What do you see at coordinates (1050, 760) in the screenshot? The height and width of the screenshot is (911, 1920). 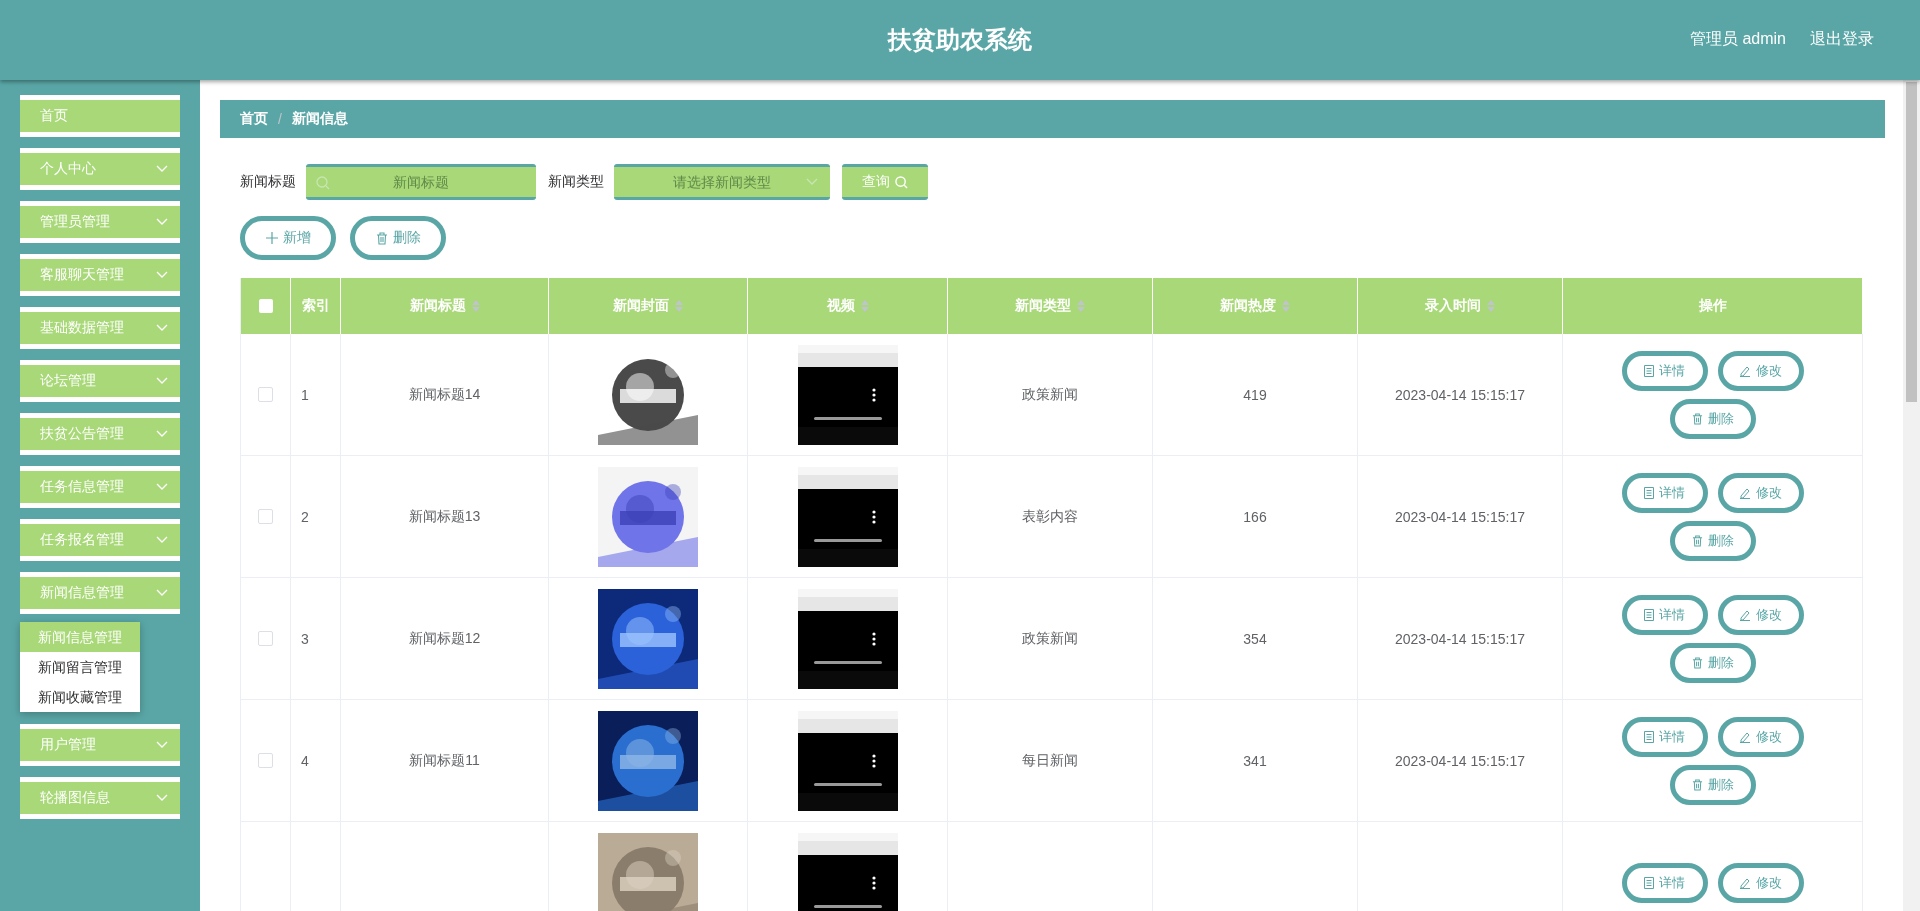 I see `table-cell: 每日新闻` at bounding box center [1050, 760].